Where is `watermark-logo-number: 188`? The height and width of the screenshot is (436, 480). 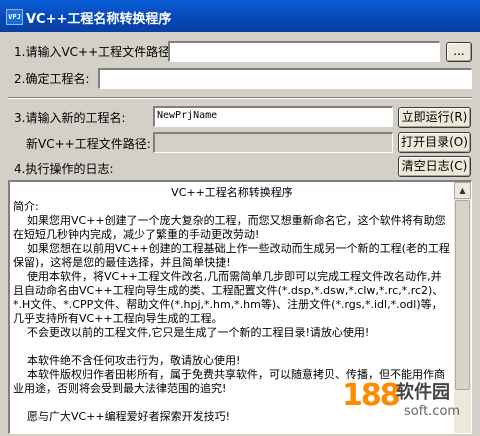
watermark-logo-number: 188 is located at coordinates (371, 395).